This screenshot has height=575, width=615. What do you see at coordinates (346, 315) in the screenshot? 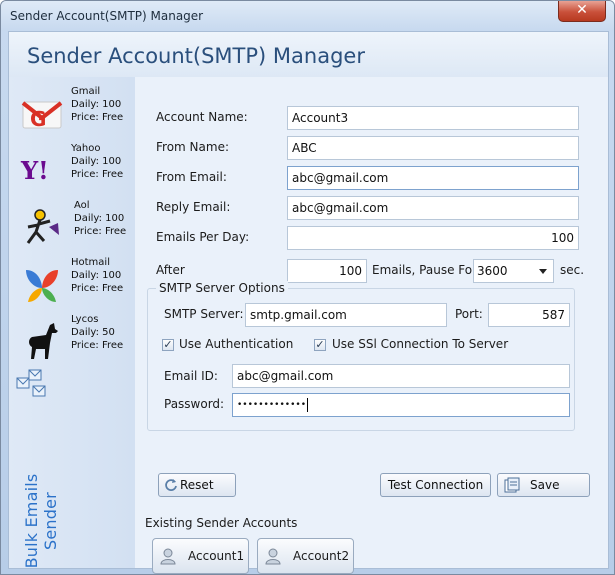
I see `smtp-server-input: smtp.gmail.com` at bounding box center [346, 315].